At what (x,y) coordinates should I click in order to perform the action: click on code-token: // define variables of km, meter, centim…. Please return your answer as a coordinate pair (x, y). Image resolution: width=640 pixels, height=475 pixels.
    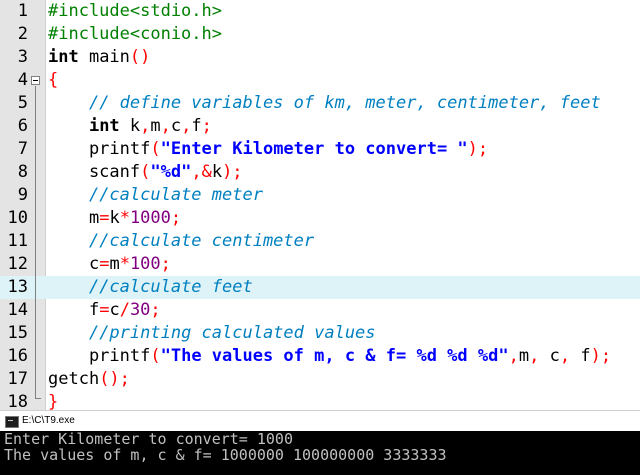
    Looking at the image, I should click on (344, 103).